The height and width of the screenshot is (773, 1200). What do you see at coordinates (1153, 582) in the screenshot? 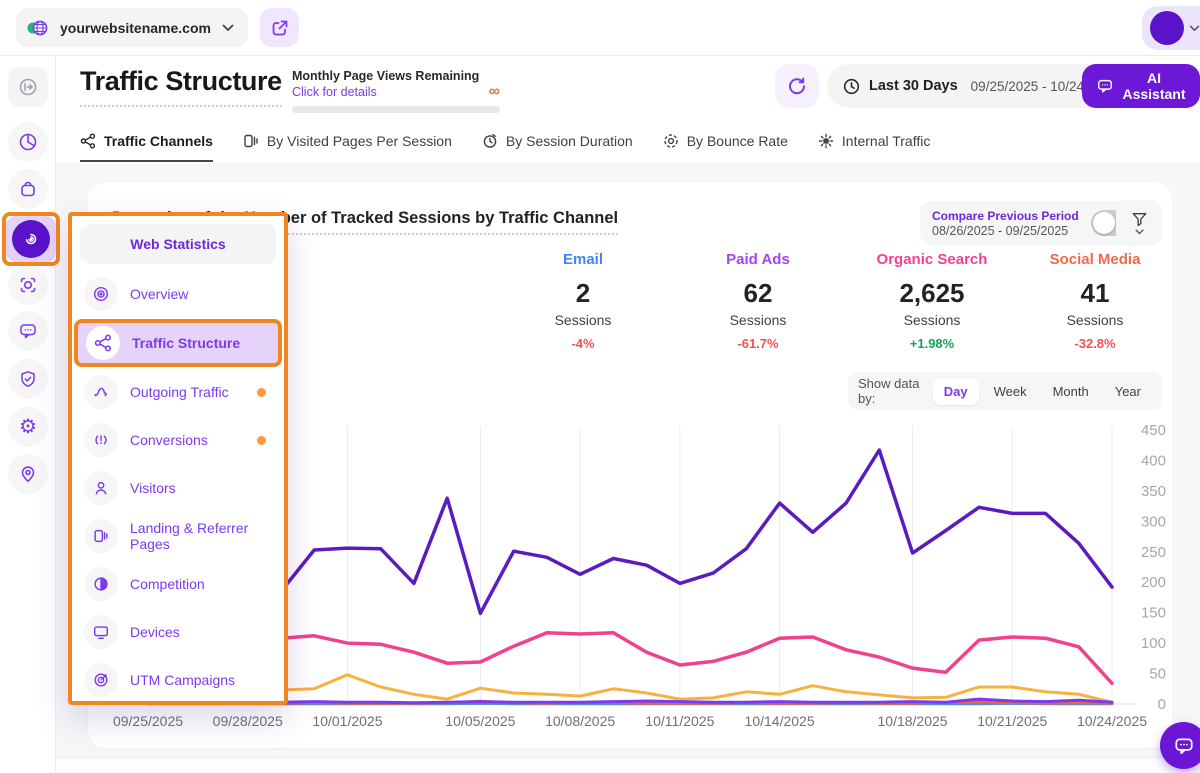
I see `svg-text: 200` at bounding box center [1153, 582].